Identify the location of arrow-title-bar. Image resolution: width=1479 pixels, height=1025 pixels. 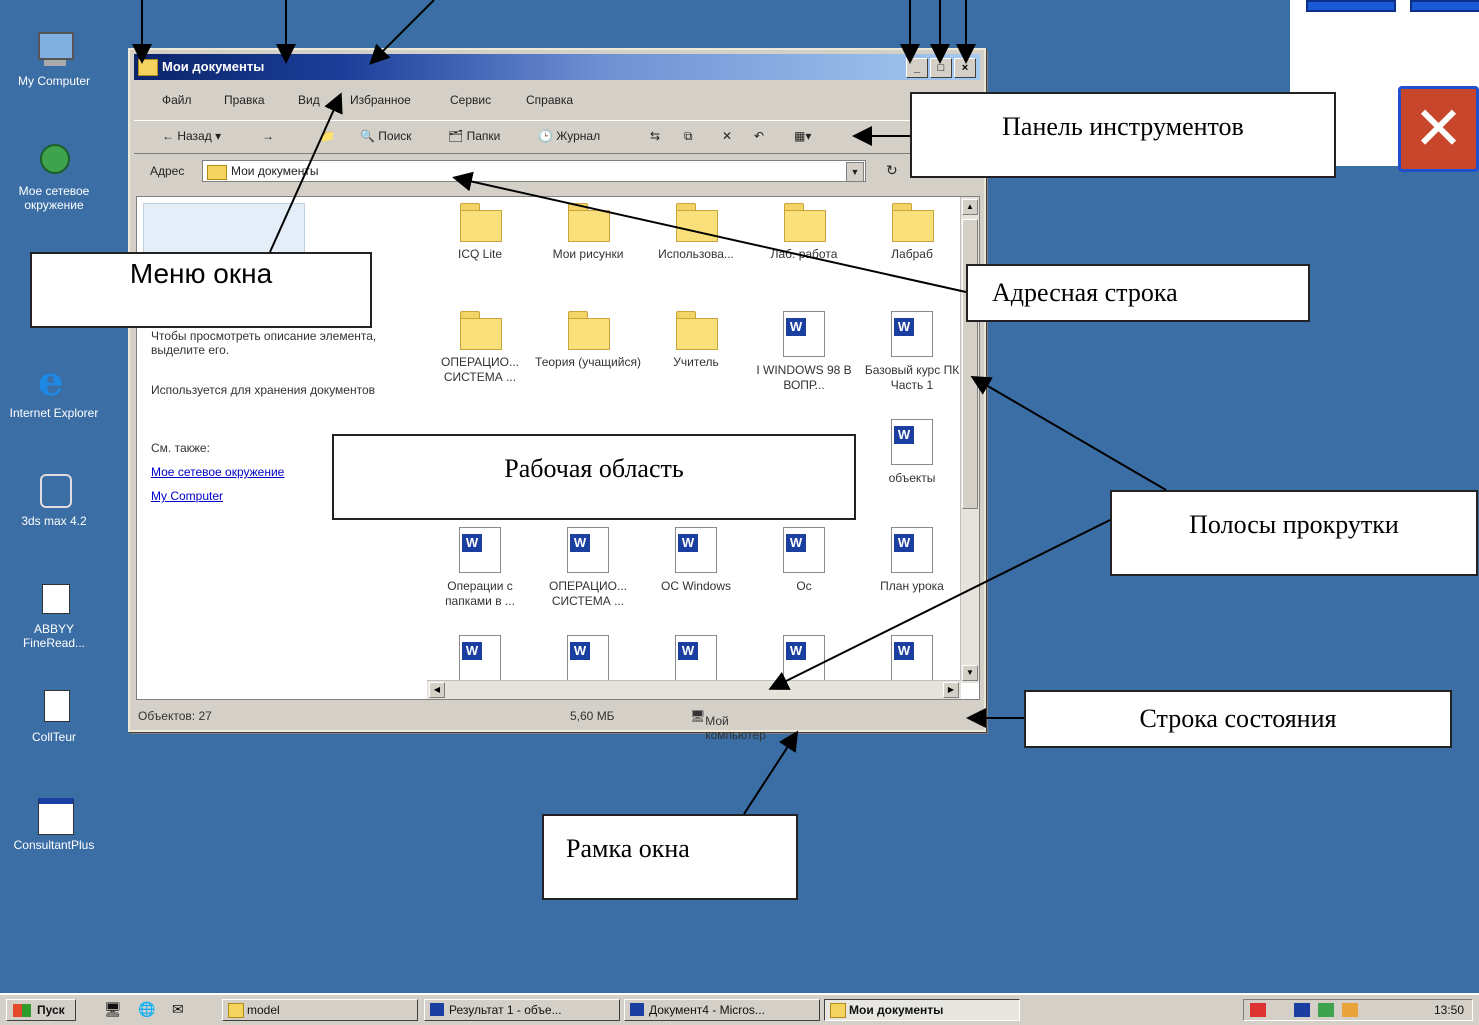
(402, 32).